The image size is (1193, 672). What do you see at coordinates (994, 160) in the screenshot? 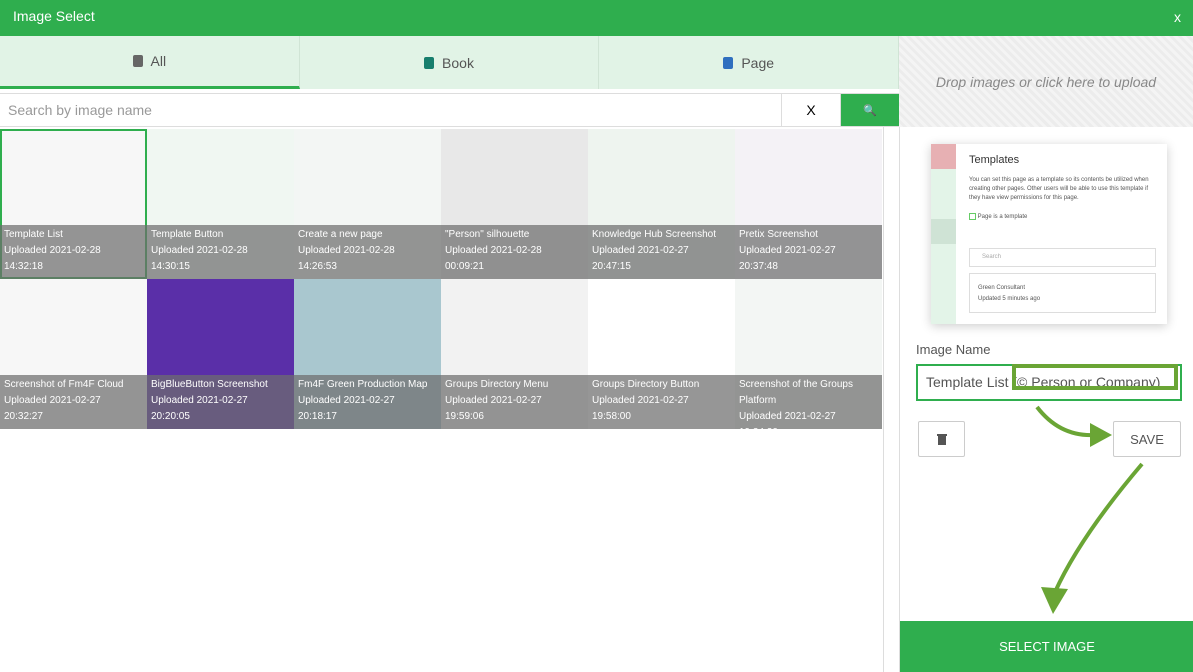
I see `preview-title: Templates` at bounding box center [994, 160].